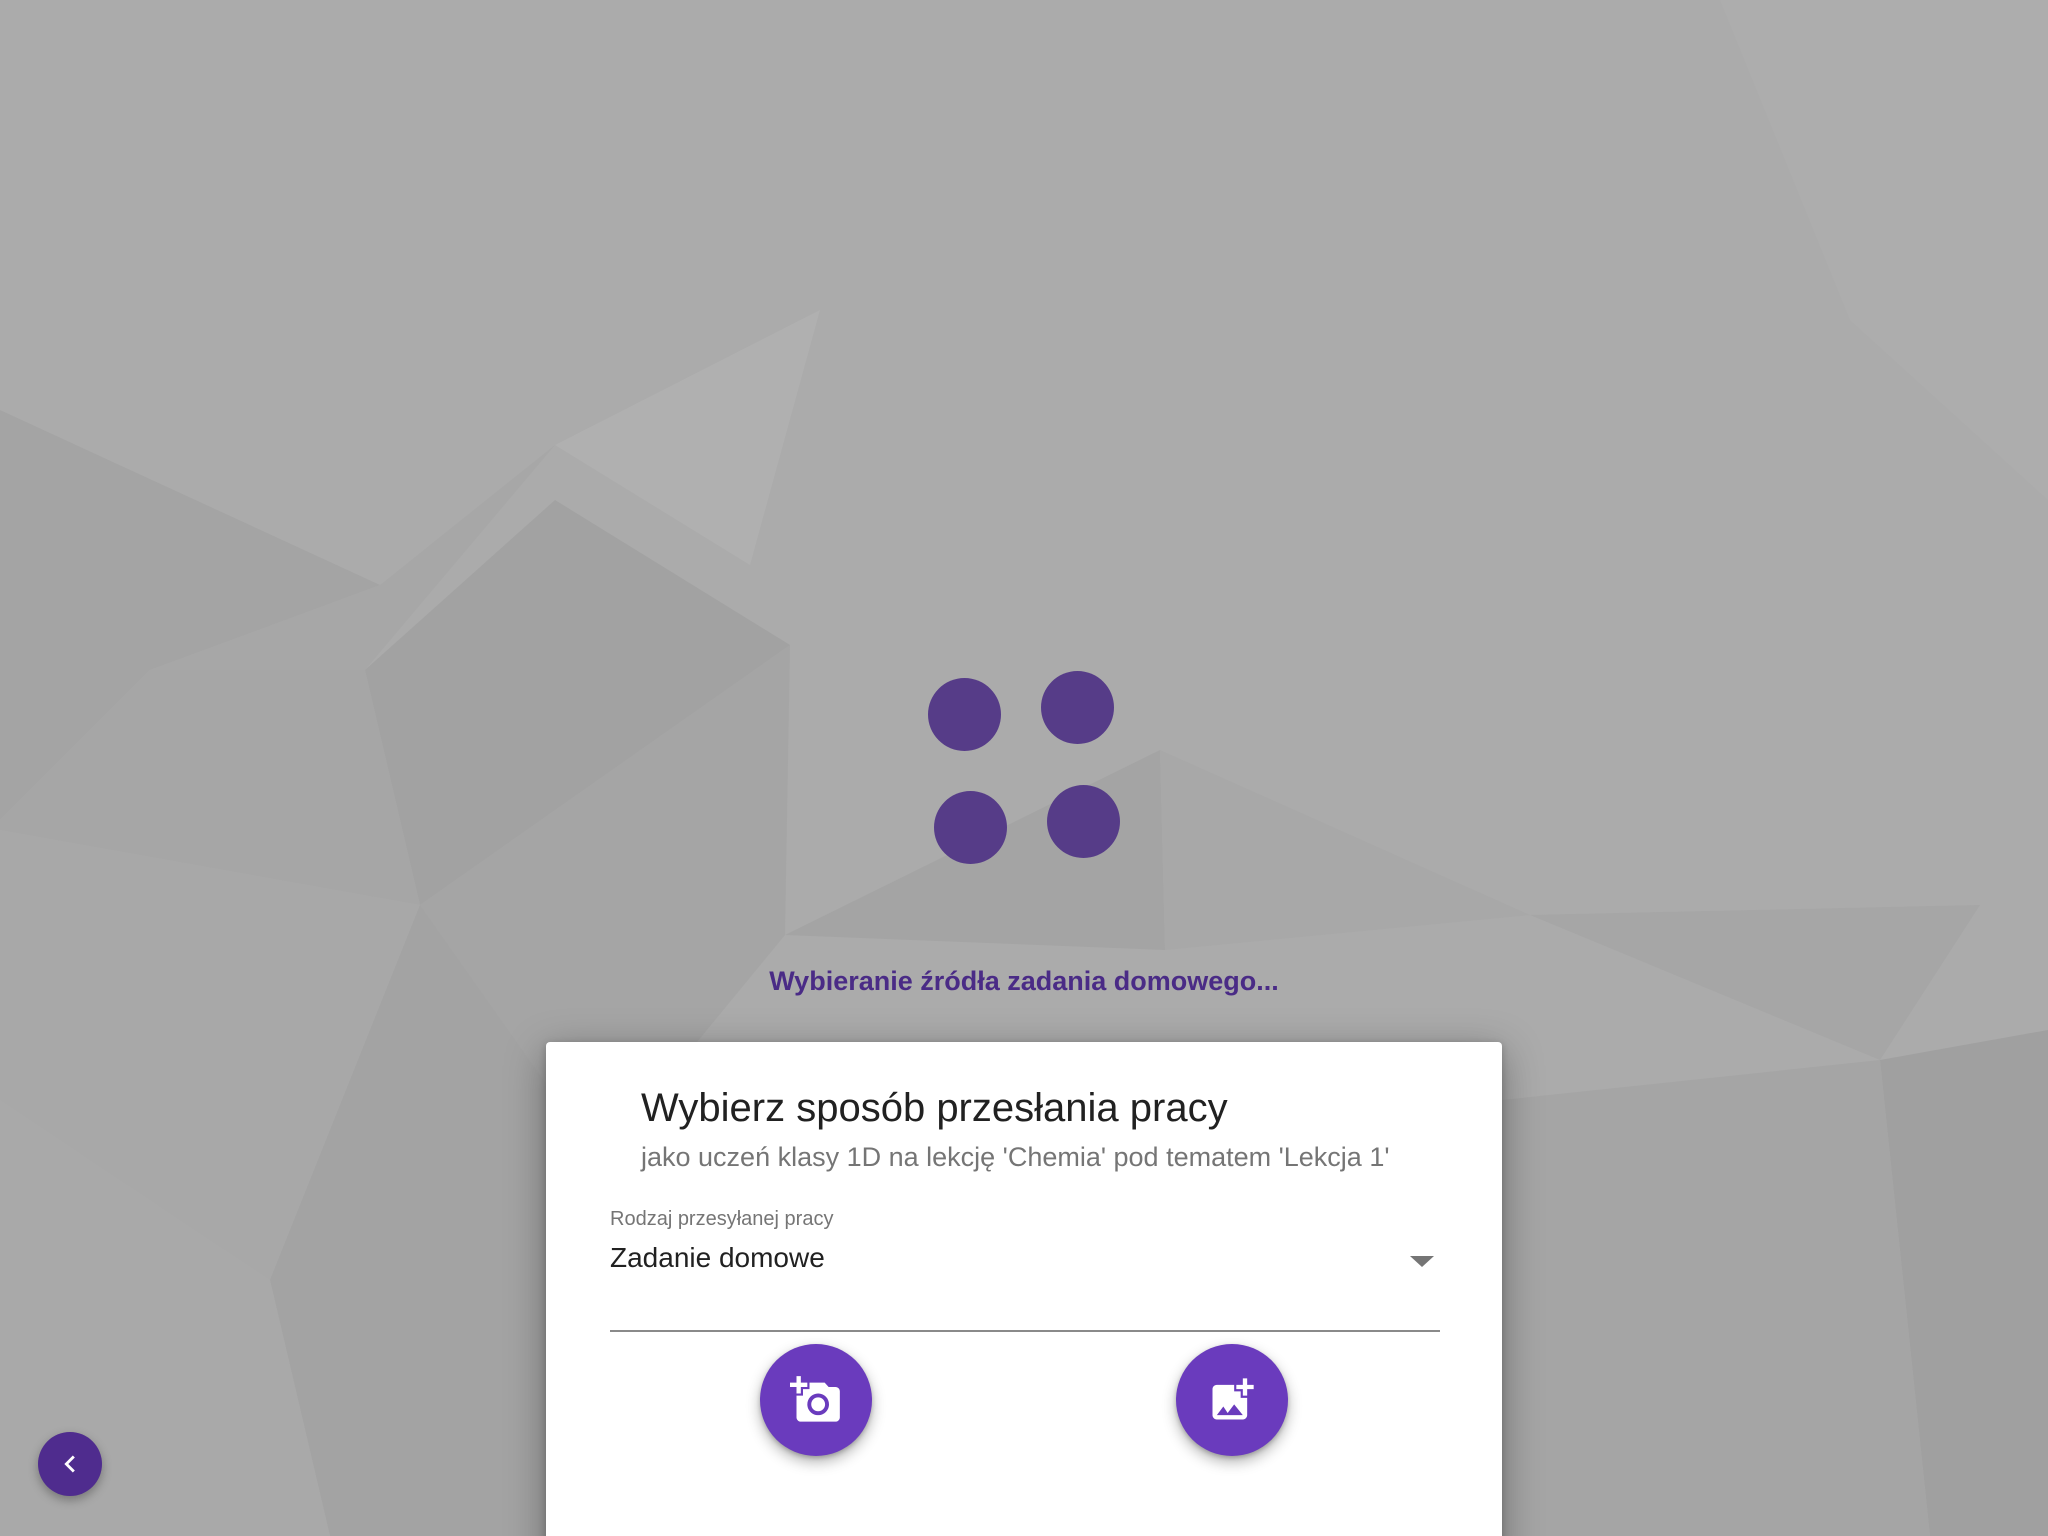 This screenshot has height=1536, width=2048. What do you see at coordinates (1422, 1261) in the screenshot?
I see `dropdown-arrow-icon` at bounding box center [1422, 1261].